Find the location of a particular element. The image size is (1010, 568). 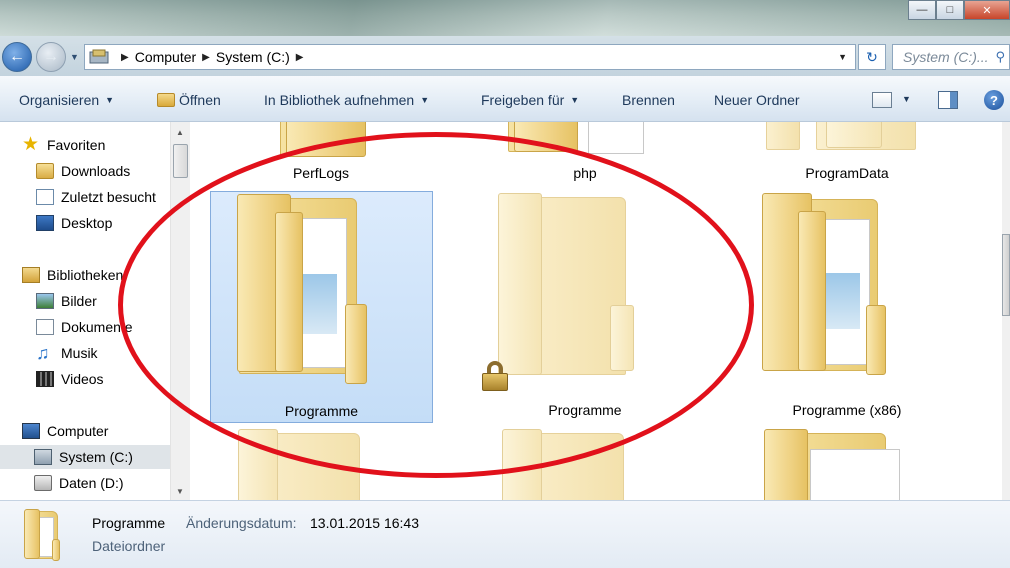

nav-item-documents: Dokumente is located at coordinates (84, 327).